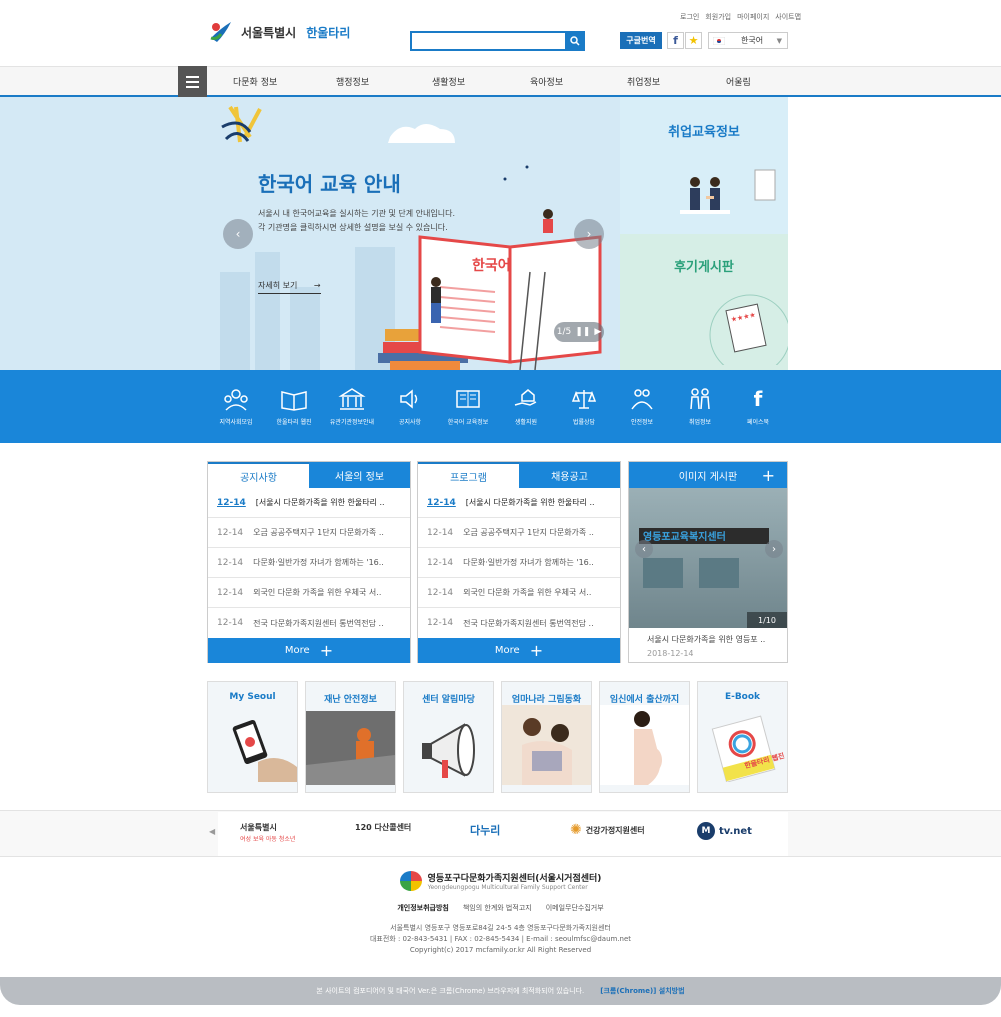 The width and height of the screenshot is (1001, 1017). Describe the element at coordinates (719, 40) in the screenshot. I see `korea-flag-icon` at that location.